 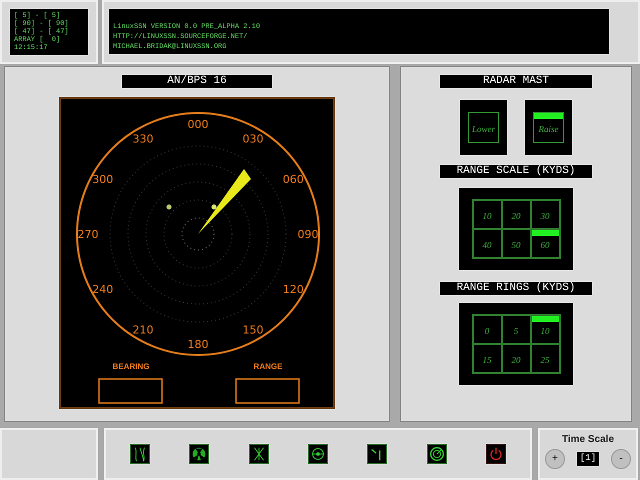 I want to click on range-option: 30, so click(x=545, y=214).